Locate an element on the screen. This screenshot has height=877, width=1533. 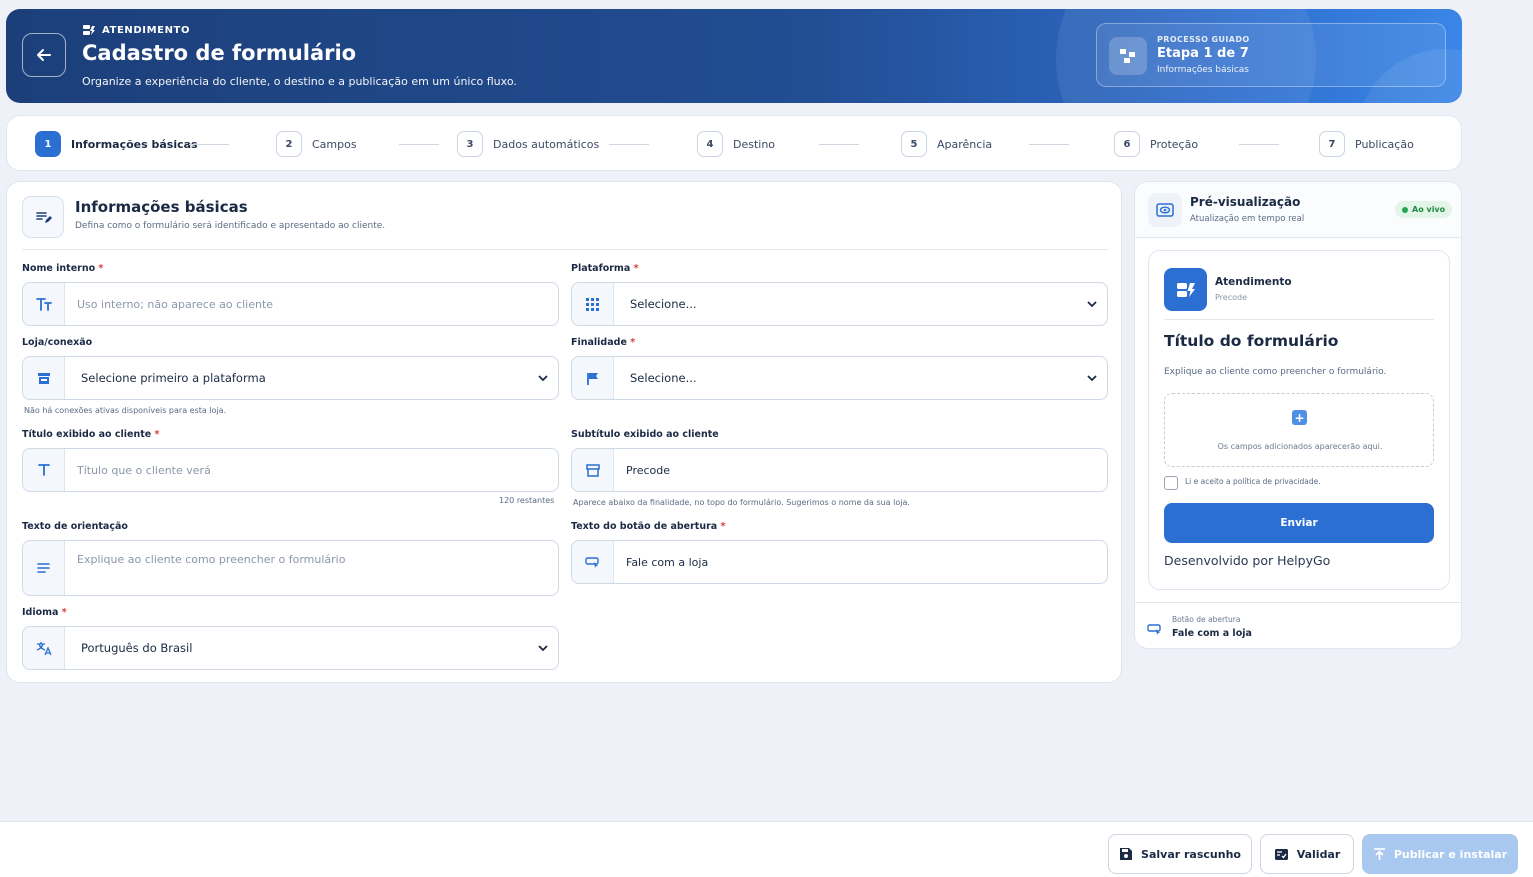
client-title-label: Título exibido ao cliente * is located at coordinates (91, 434).